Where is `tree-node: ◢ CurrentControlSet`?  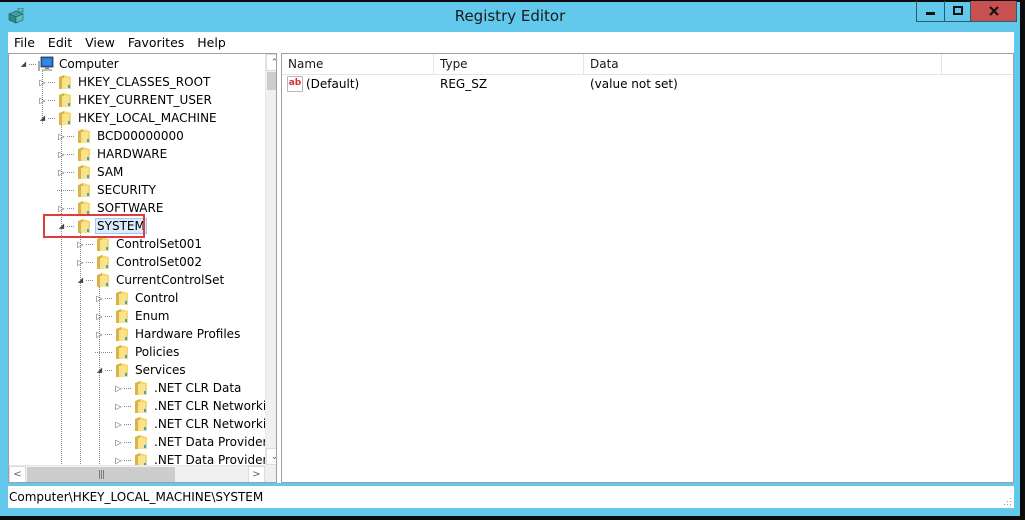
tree-node: ◢ CurrentControlSet is located at coordinates (151, 280).